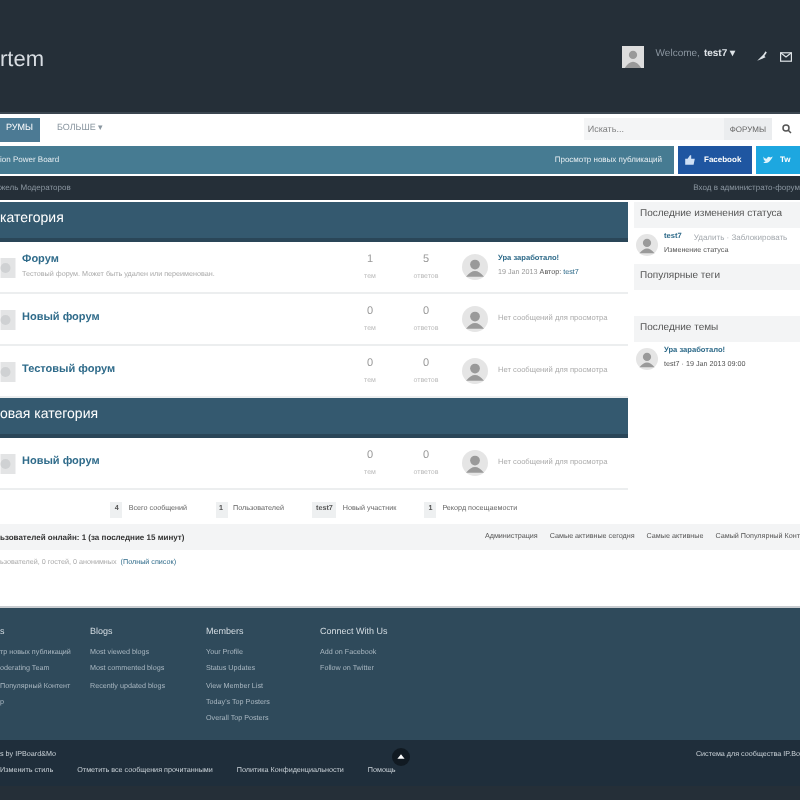 The width and height of the screenshot is (800, 800). I want to click on search-icon, so click(787, 129).